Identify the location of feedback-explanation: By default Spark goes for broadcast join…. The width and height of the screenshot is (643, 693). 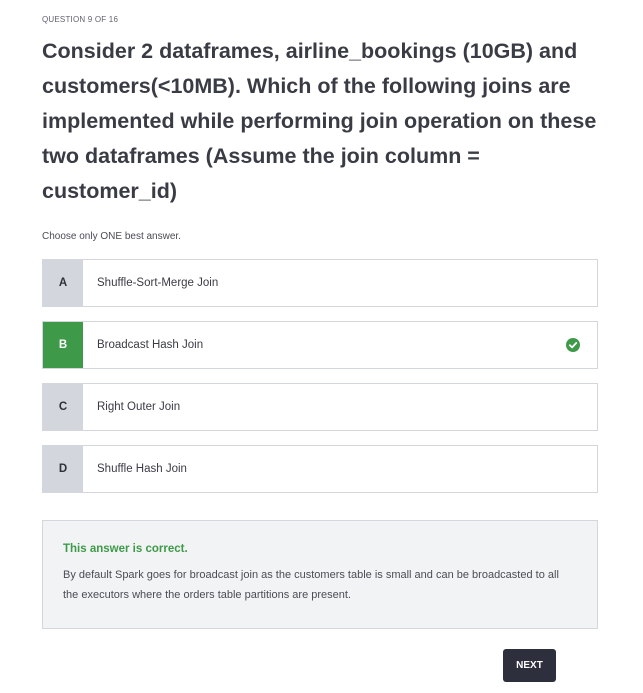
(311, 585).